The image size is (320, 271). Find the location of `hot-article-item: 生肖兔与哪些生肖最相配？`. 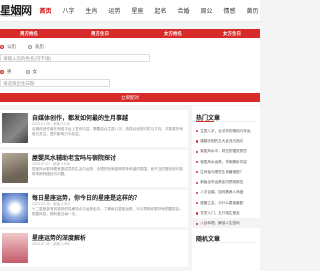

hot-article-item: 生肖兔与哪些生肖最相配？ is located at coordinates (228, 172).